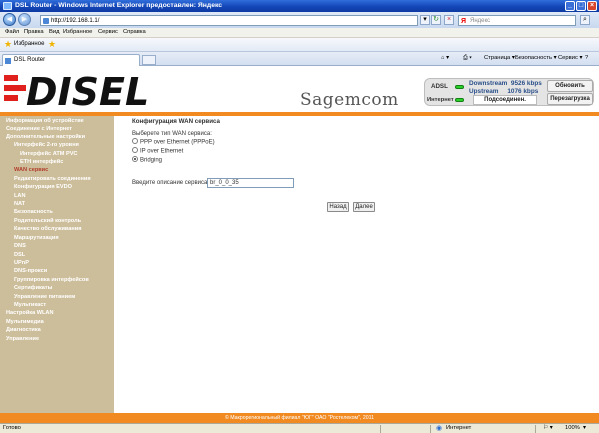 The width and height of the screenshot is (599, 433). Describe the element at coordinates (23, 330) in the screenshot. I see `sidebar-item-diagnostics: Диагностика` at that location.